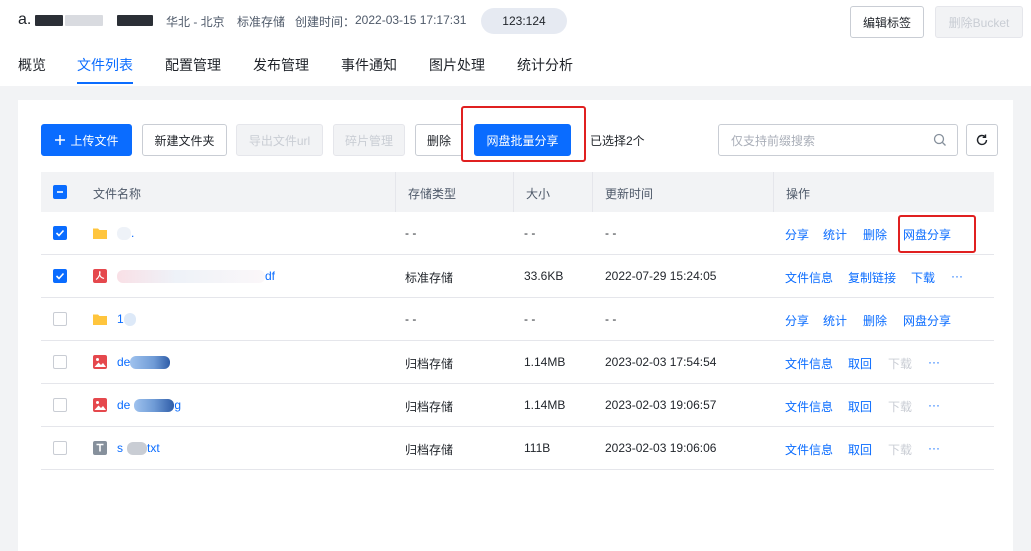 This screenshot has width=1031, height=551. I want to click on upload-file-button: 上传文件, so click(86, 140).